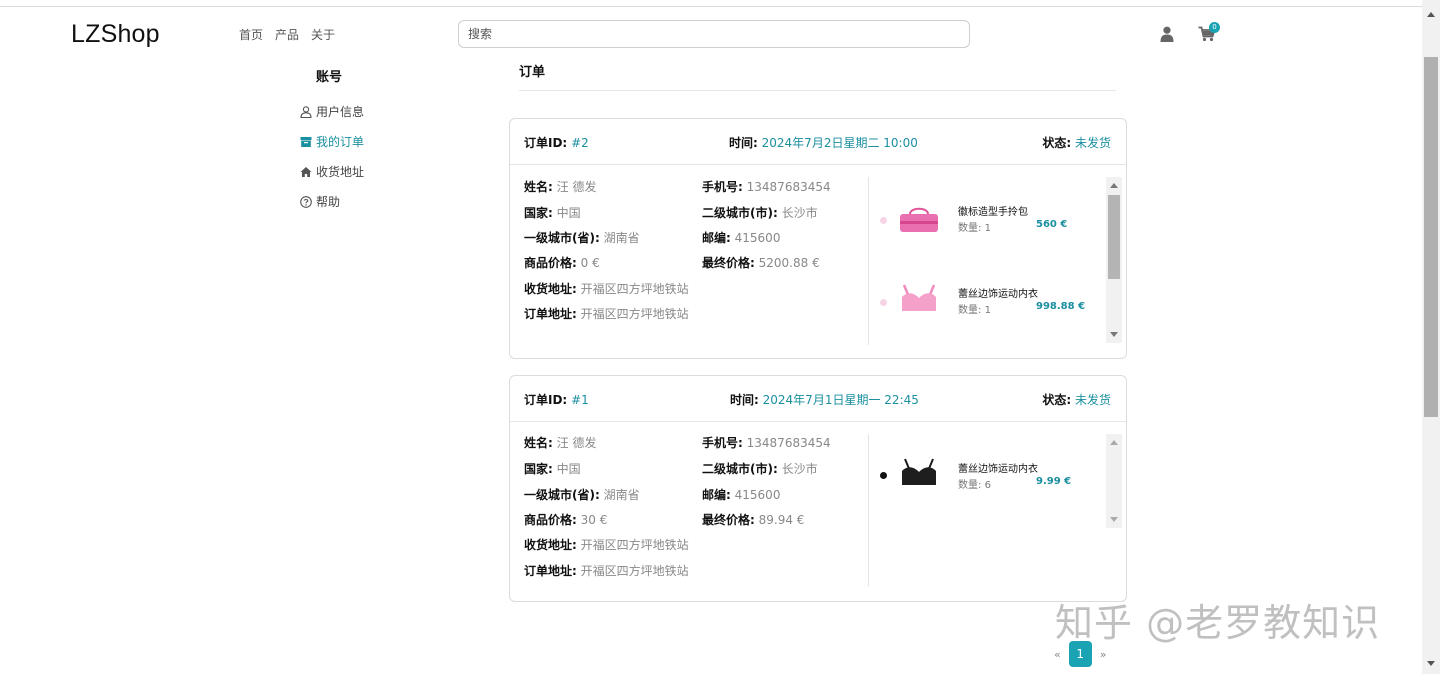 This screenshot has width=1440, height=674. What do you see at coordinates (340, 172) in the screenshot?
I see `sidebar-item-label: 收货地址` at bounding box center [340, 172].